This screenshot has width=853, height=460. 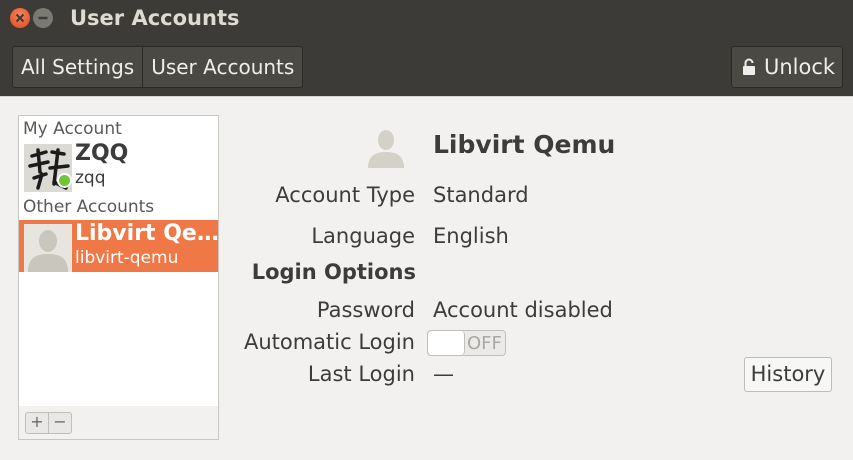 I want to click on default-user-icon, so click(x=48, y=248).